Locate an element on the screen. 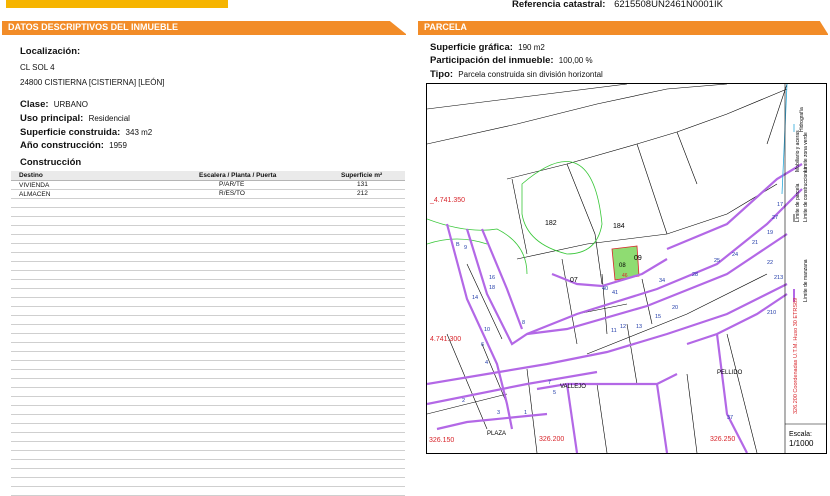  clase-row: Clase: URBANO is located at coordinates (54, 104).